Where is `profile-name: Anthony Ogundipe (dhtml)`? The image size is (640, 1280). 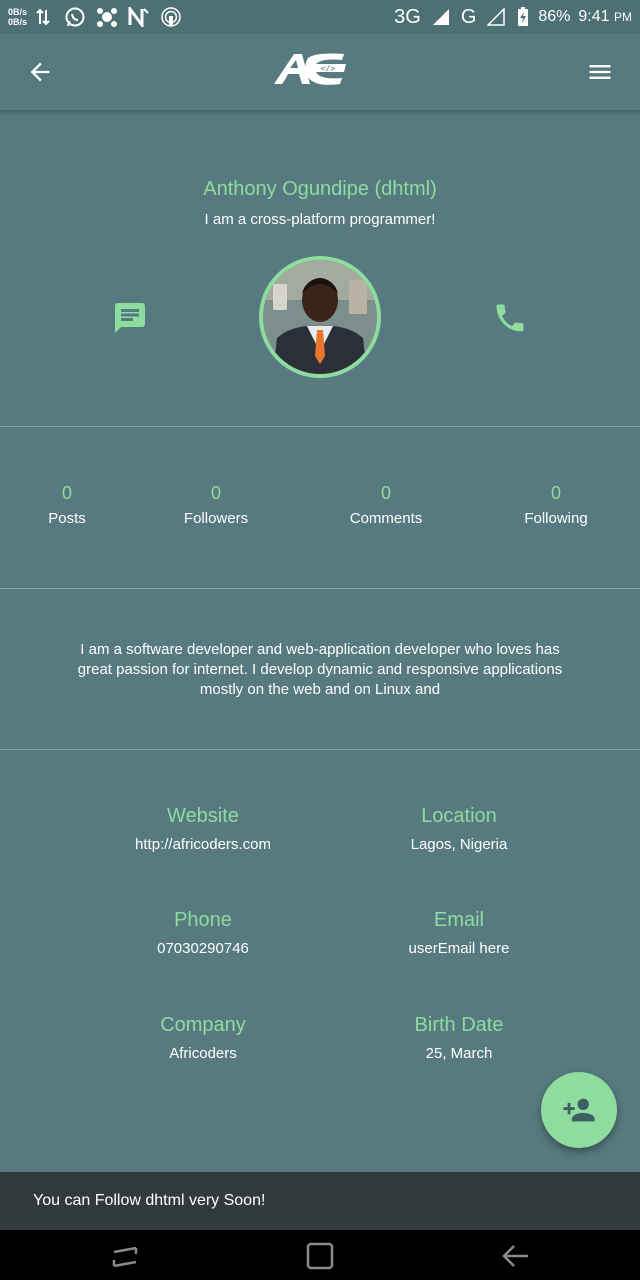 profile-name: Anthony Ogundipe (dhtml) is located at coordinates (320, 189).